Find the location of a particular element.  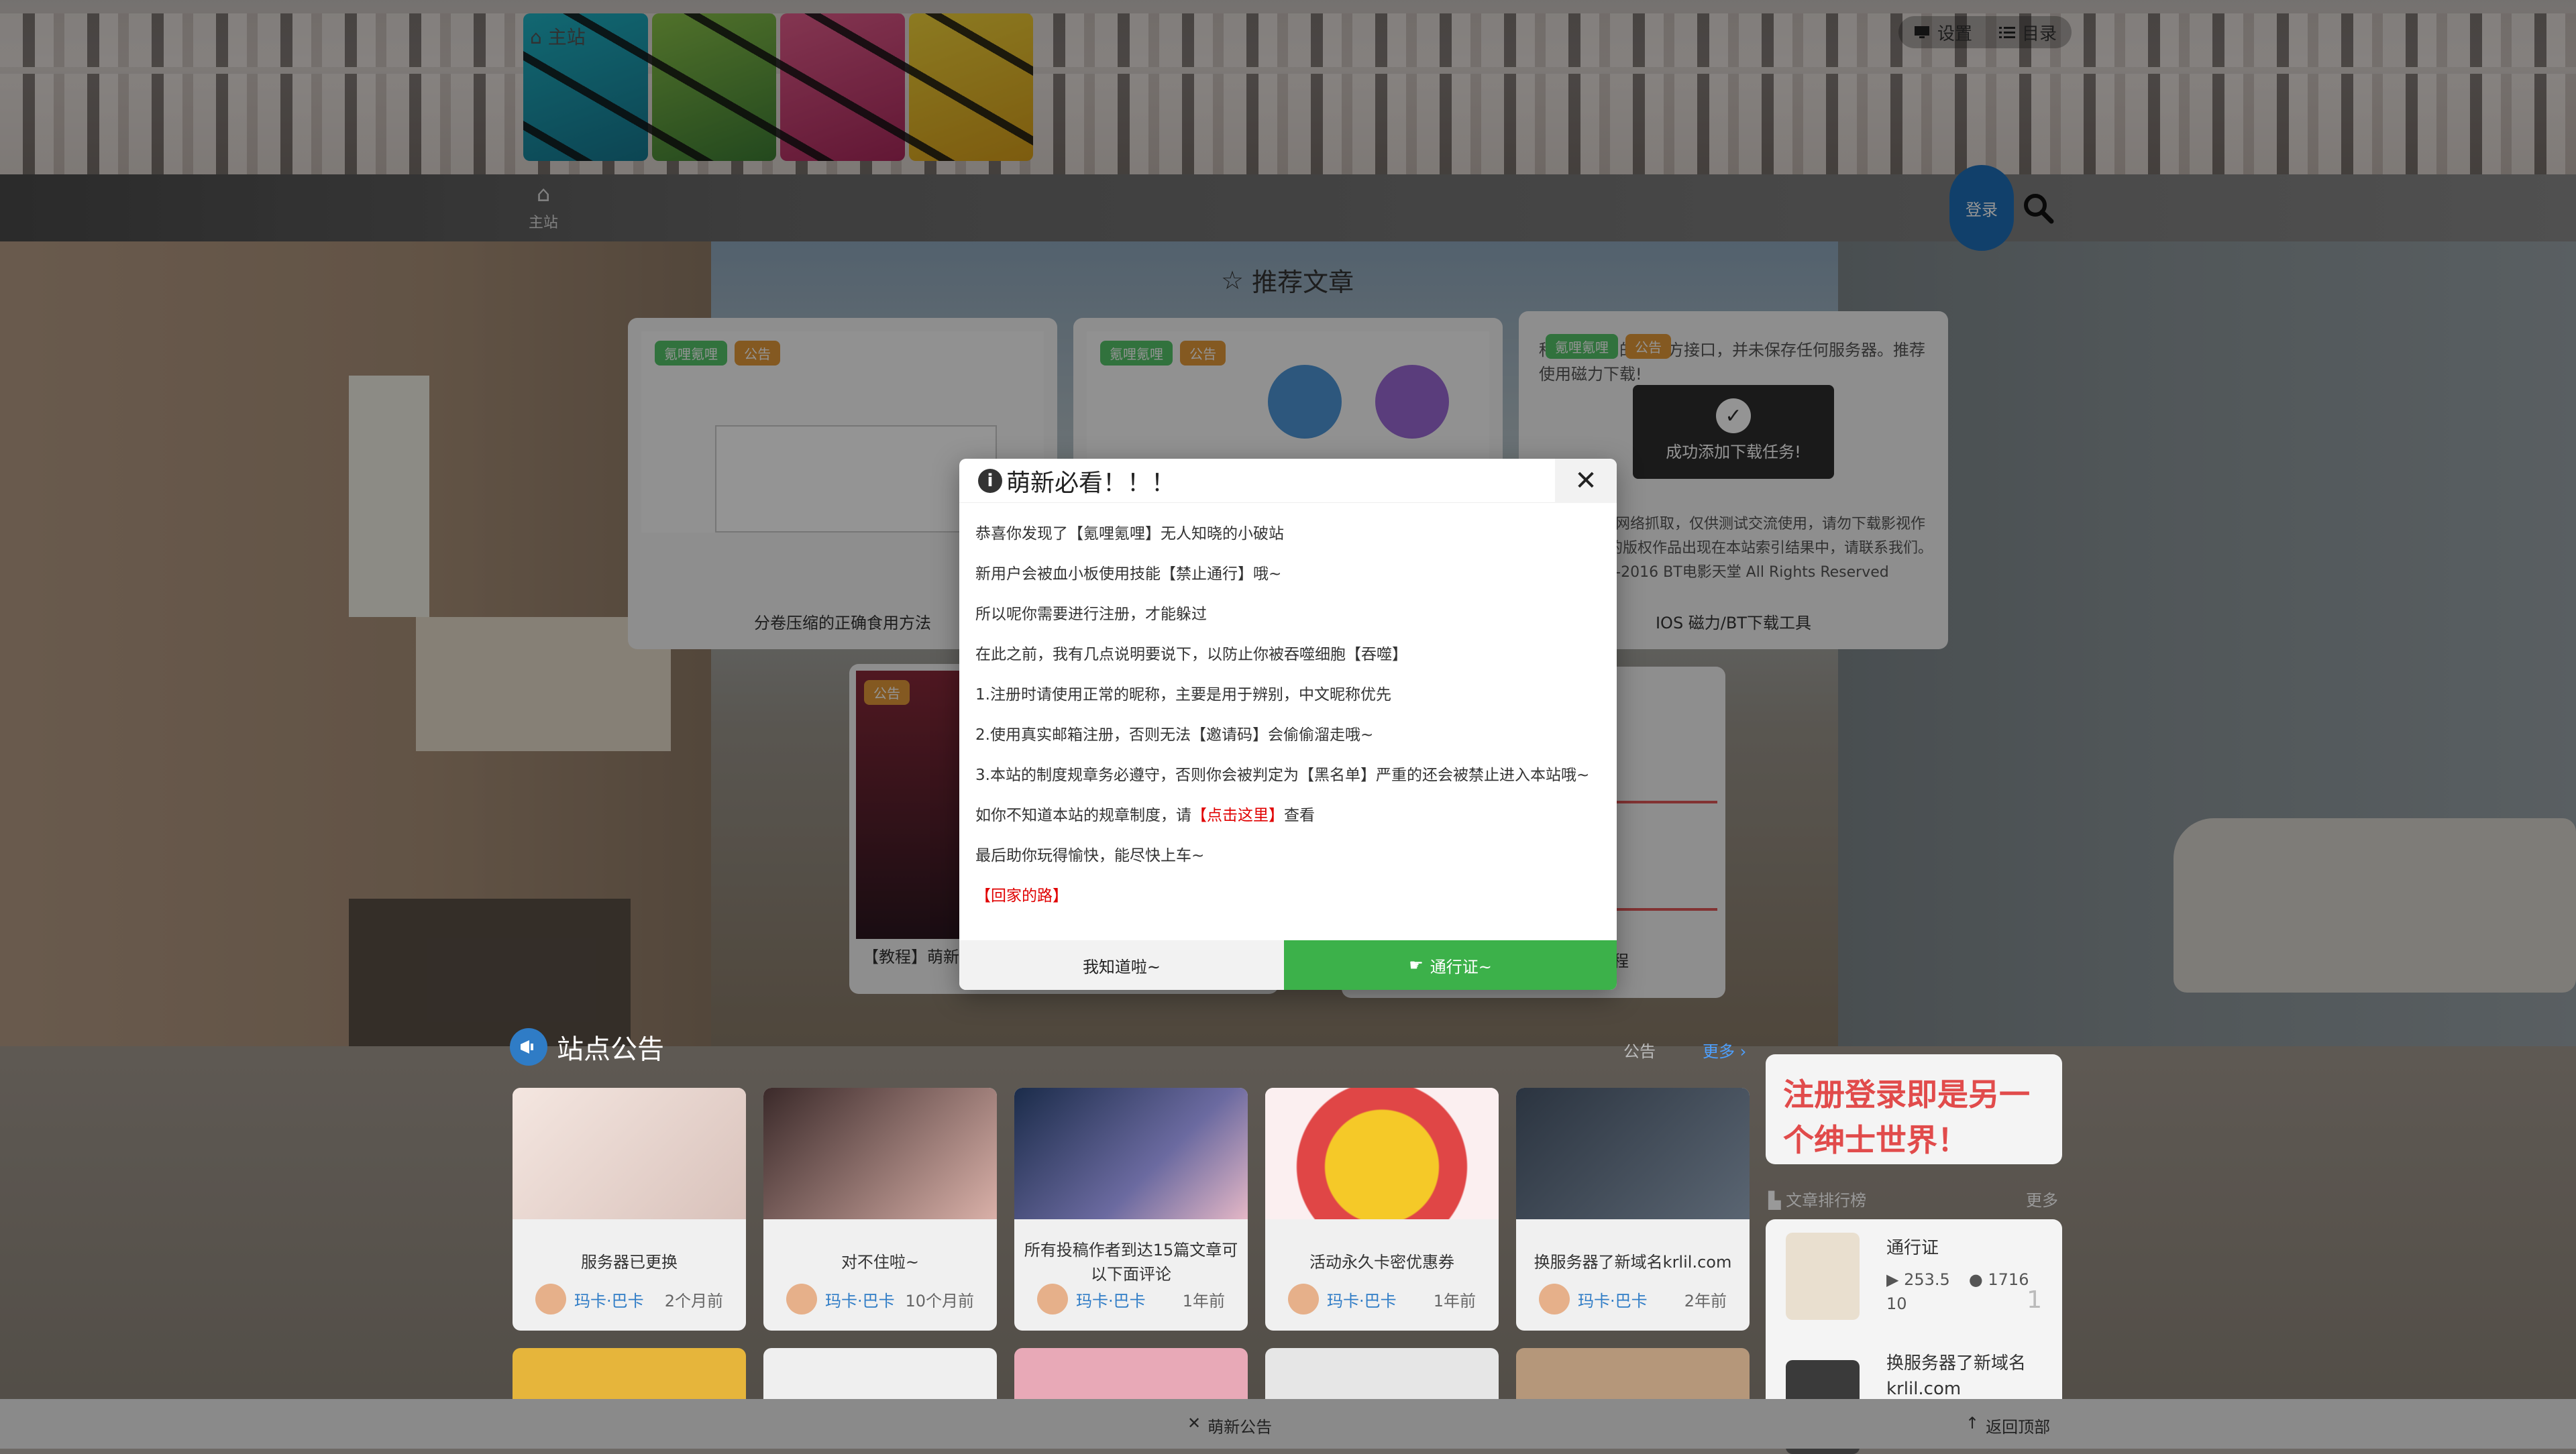

notice-title: 对不住啦~ is located at coordinates (880, 1262).